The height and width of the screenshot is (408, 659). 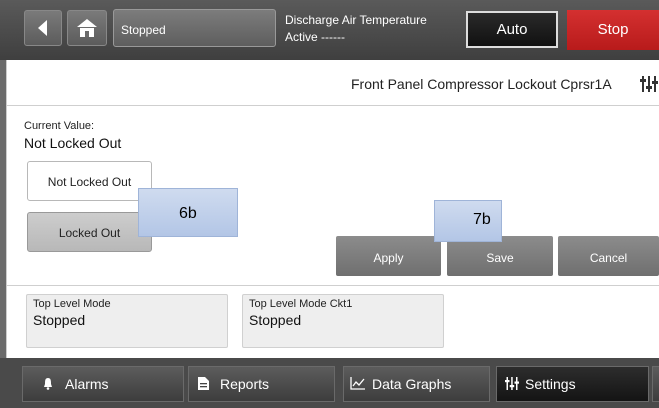 I want to click on dat-title: Discharge Air Temperature, so click(x=356, y=20).